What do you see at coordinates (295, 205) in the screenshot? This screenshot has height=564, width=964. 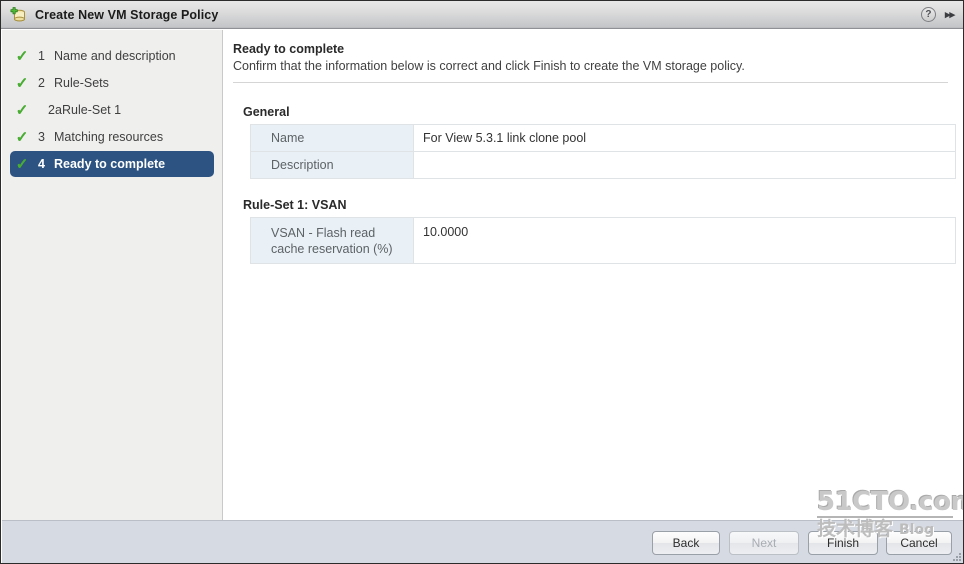 I see `ruleset-section-heading: Rule-Set 1: VSAN` at bounding box center [295, 205].